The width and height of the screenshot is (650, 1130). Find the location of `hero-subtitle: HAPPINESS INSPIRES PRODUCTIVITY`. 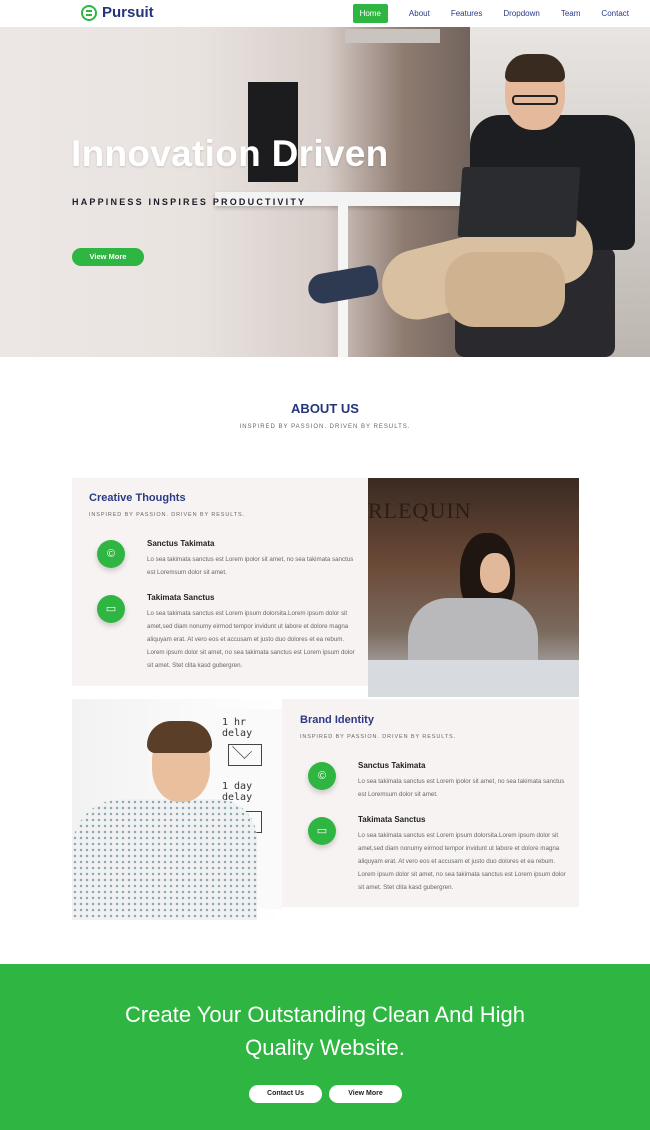

hero-subtitle: HAPPINESS INSPIRES PRODUCTIVITY is located at coordinates (189, 202).